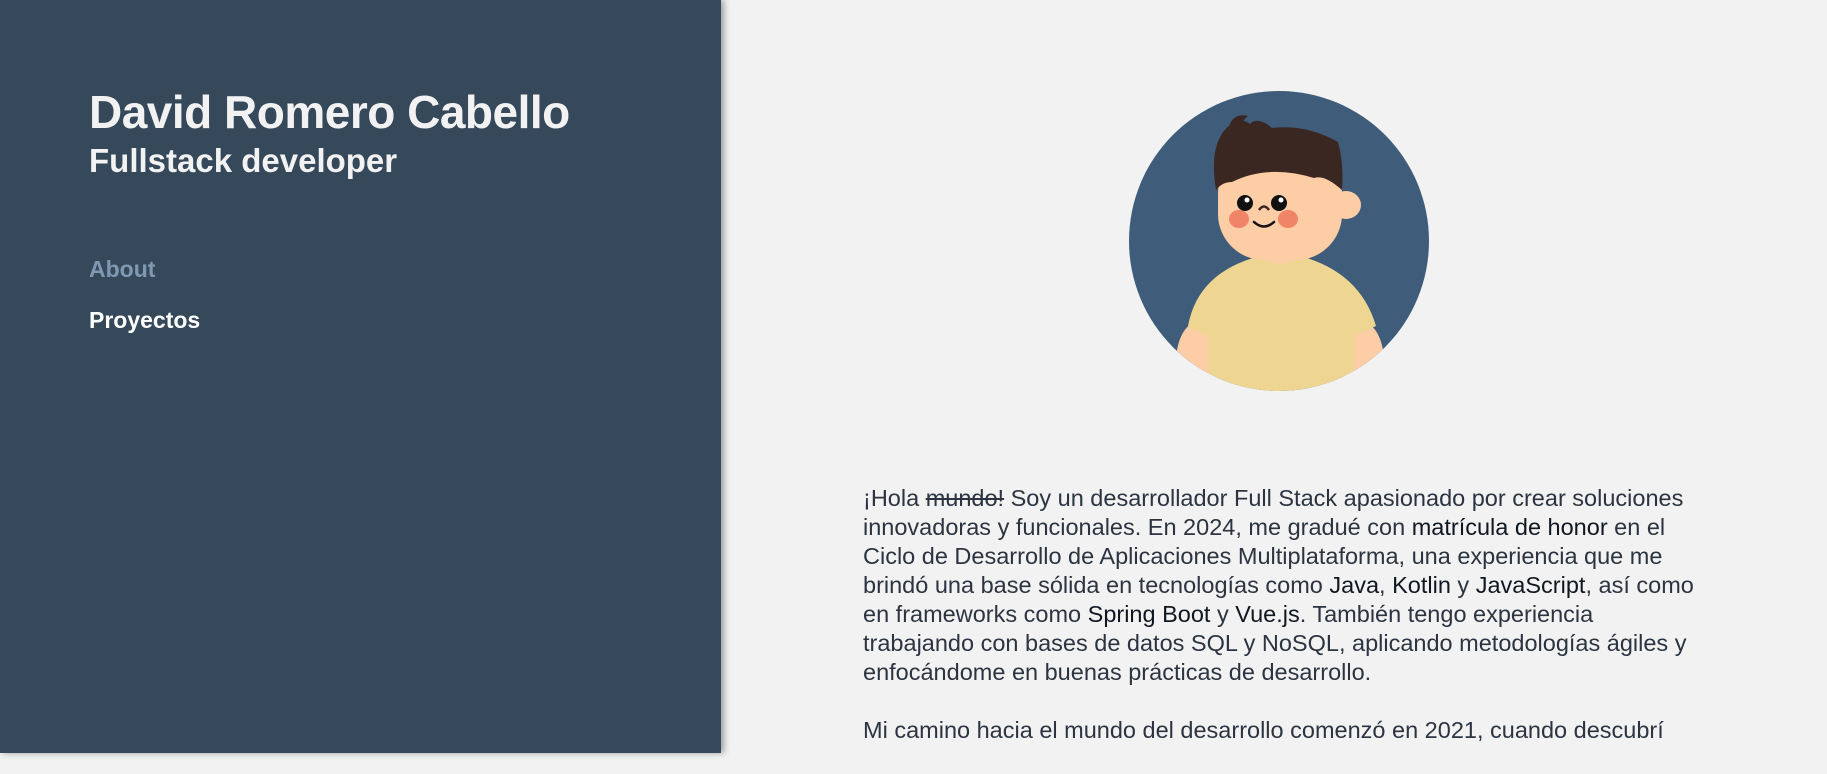 This screenshot has width=1827, height=774. Describe the element at coordinates (144, 294) in the screenshot. I see `sidebar-nav: About Proyectos` at that location.